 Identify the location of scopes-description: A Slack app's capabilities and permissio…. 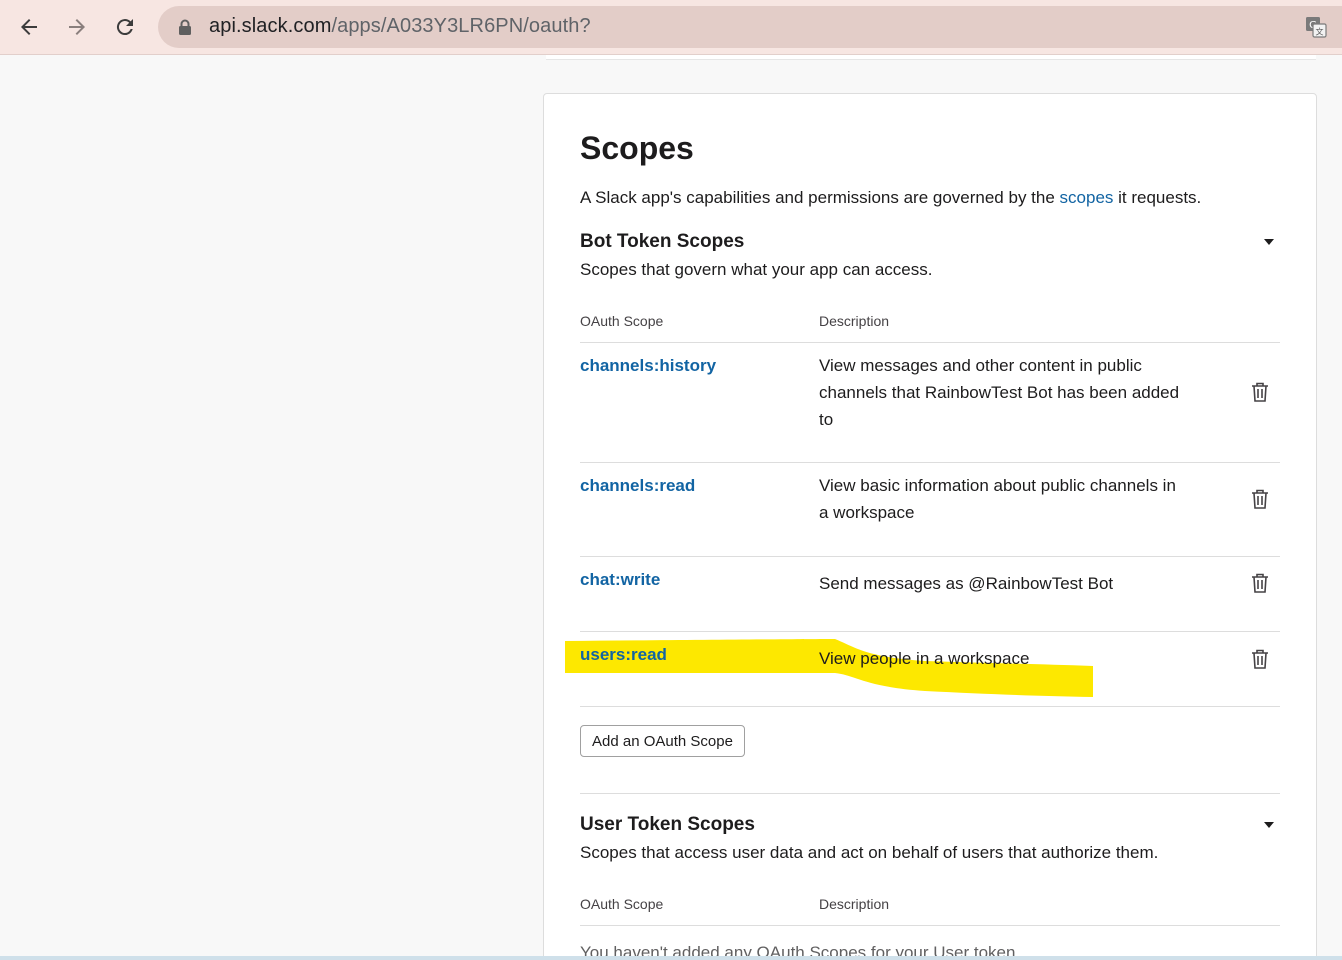
(891, 197).